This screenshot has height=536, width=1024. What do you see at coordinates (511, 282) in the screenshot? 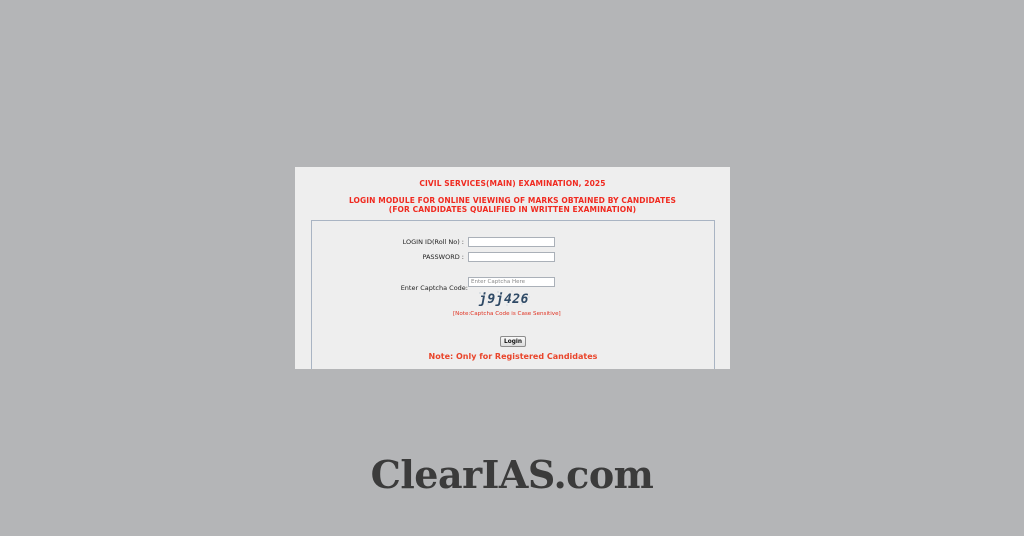
I see `captcha-input` at bounding box center [511, 282].